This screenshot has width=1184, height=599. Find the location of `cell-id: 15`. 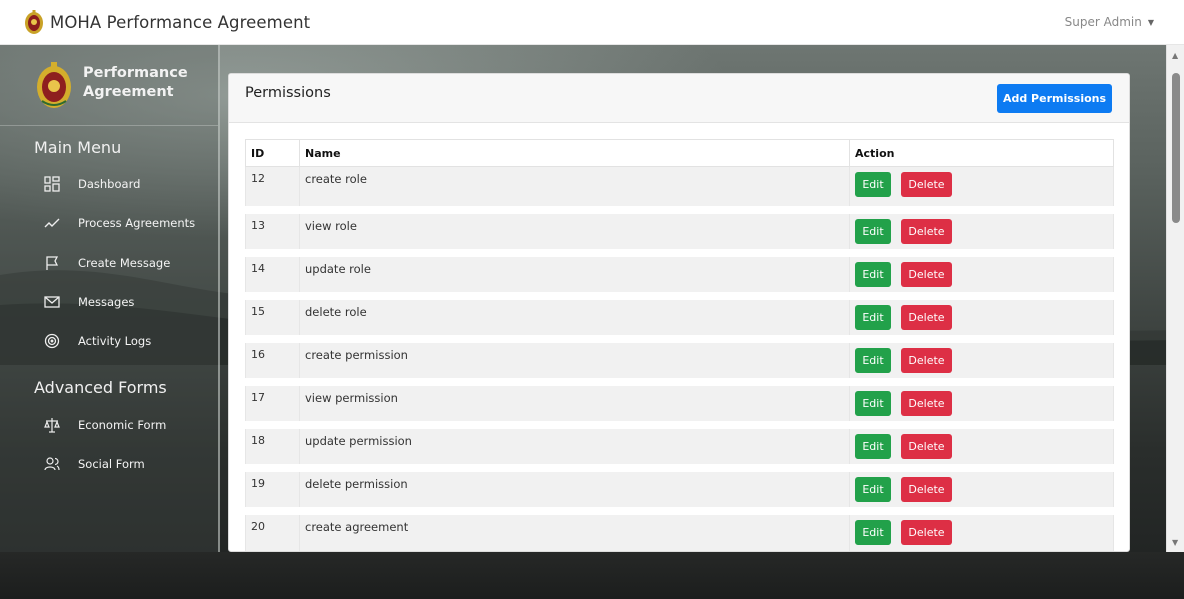

cell-id: 15 is located at coordinates (272, 315).